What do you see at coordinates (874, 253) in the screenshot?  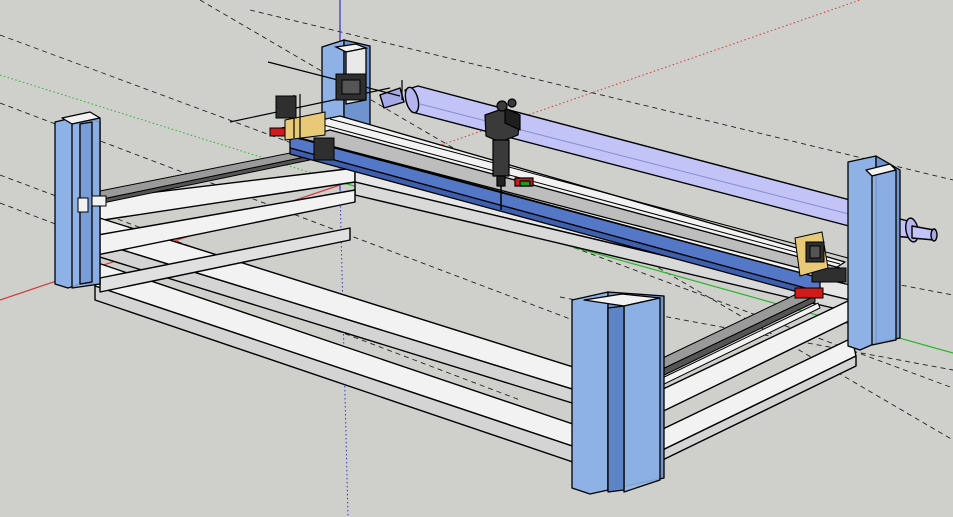 I see `corner-post-back-right` at bounding box center [874, 253].